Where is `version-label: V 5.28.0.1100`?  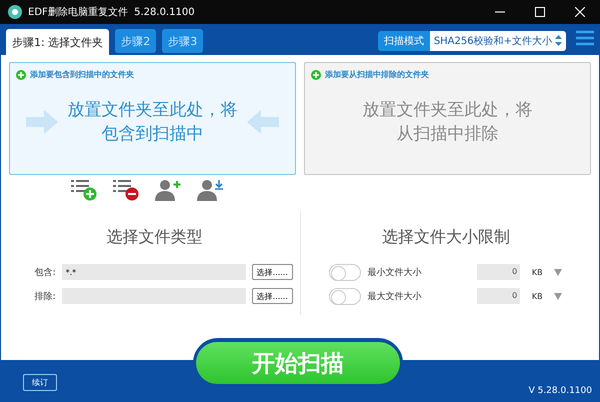 version-label: V 5.28.0.1100 is located at coordinates (560, 391).